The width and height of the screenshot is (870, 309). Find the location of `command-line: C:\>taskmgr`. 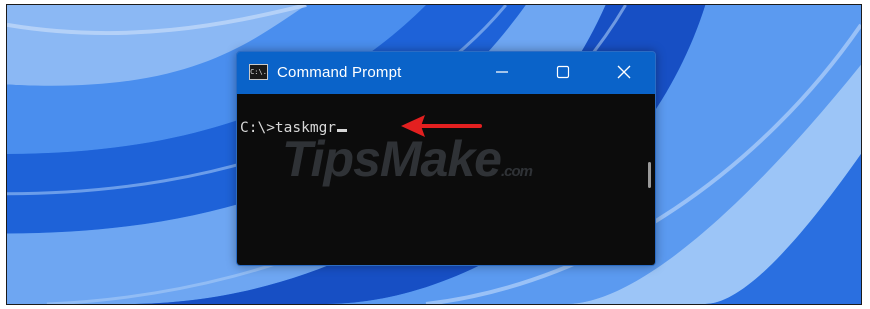

command-line: C:\>taskmgr is located at coordinates (294, 128).